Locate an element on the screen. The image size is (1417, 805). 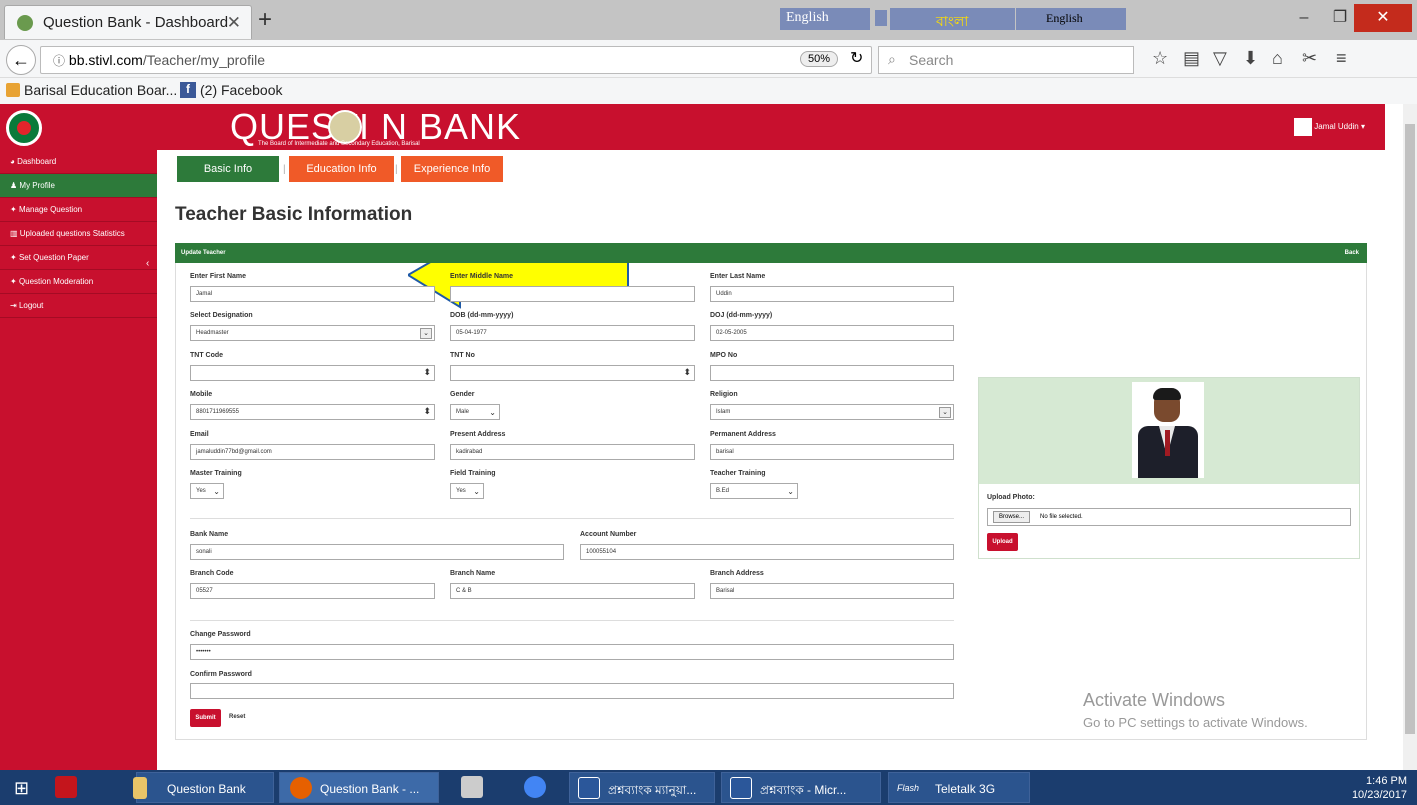
tnt-code-field: ⬍ is located at coordinates (312, 373).